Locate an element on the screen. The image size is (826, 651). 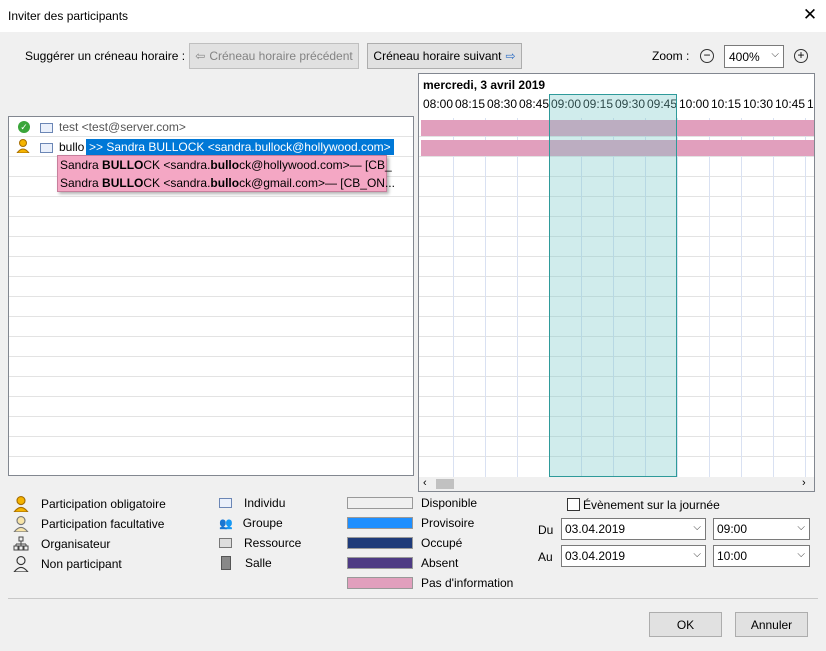
time-label: 10:15 is located at coordinates (726, 104).